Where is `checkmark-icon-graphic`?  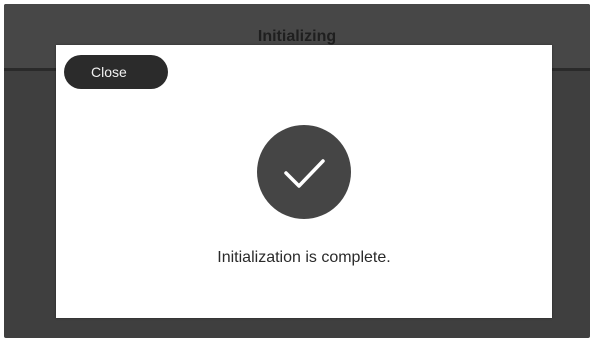
checkmark-icon-graphic is located at coordinates (304, 173).